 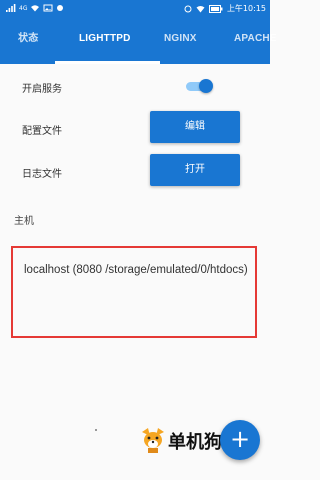 I want to click on toggle-thumb, so click(x=206, y=86).